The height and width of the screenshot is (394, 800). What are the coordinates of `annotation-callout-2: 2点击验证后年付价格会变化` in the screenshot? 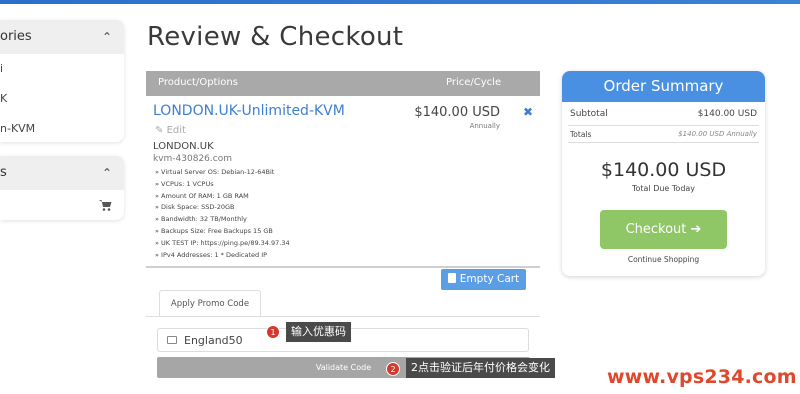 It's located at (480, 368).